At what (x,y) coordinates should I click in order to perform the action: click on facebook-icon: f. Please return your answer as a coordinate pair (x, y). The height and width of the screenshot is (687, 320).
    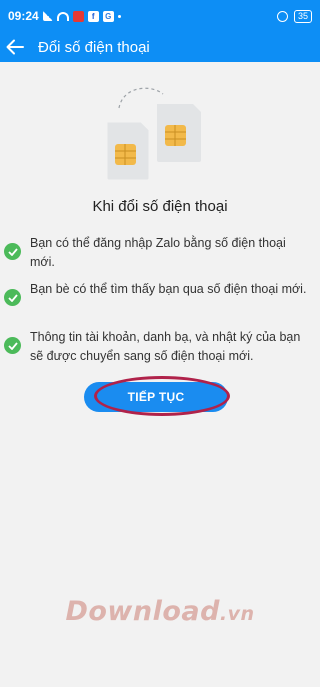
    Looking at the image, I should click on (93, 16).